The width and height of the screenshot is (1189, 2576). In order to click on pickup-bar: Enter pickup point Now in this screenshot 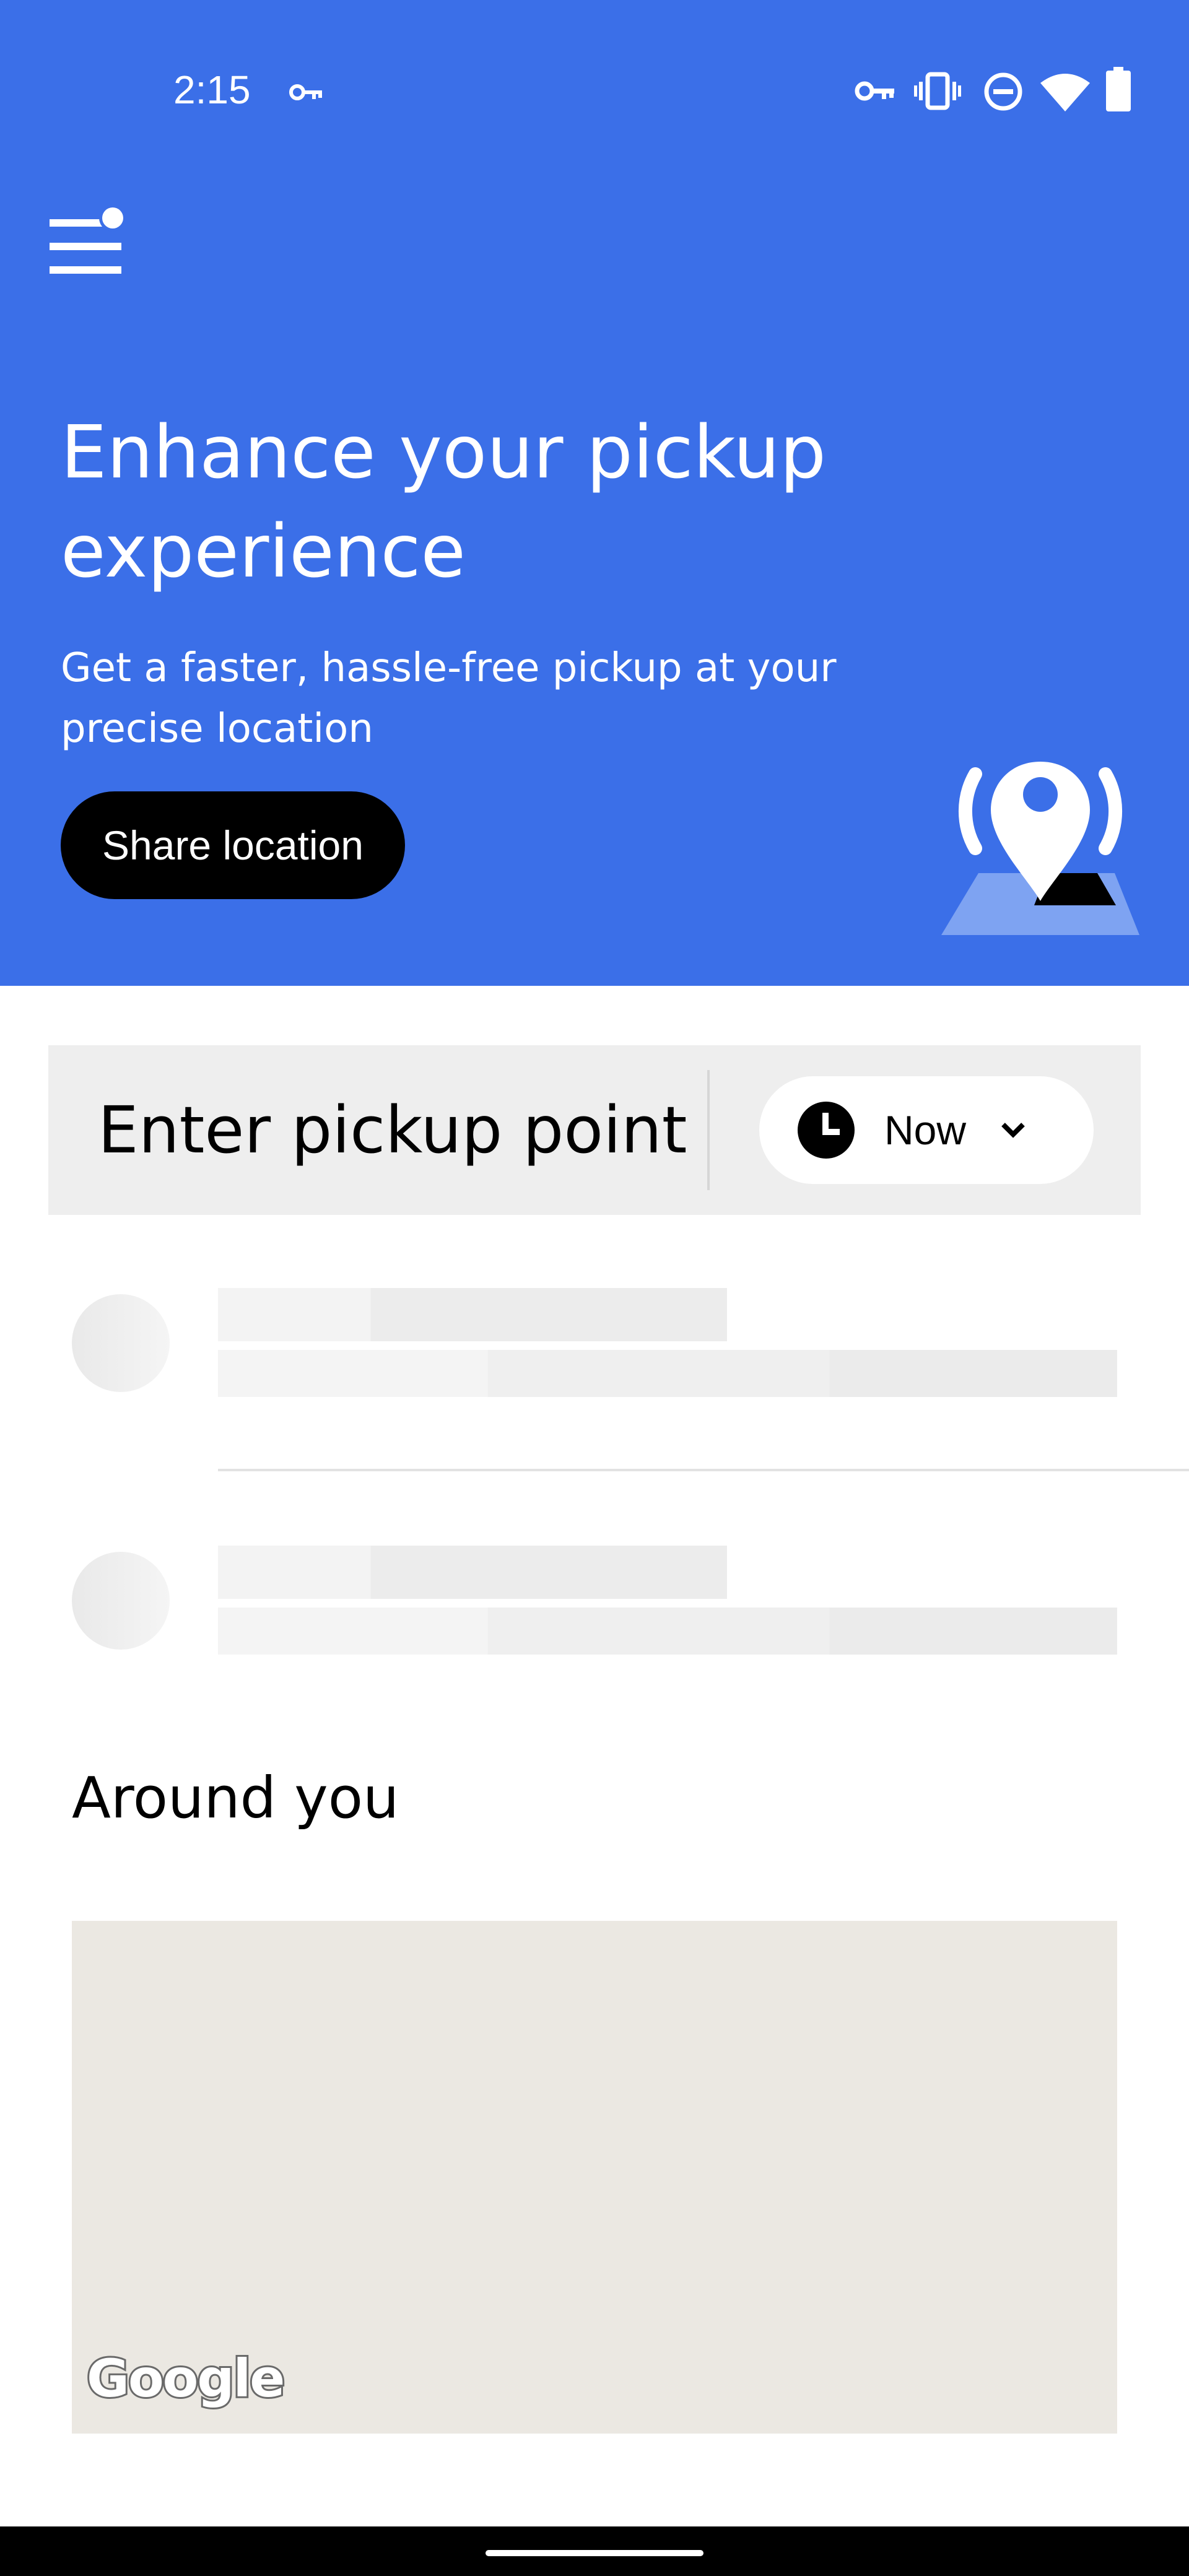, I will do `click(594, 1130)`.